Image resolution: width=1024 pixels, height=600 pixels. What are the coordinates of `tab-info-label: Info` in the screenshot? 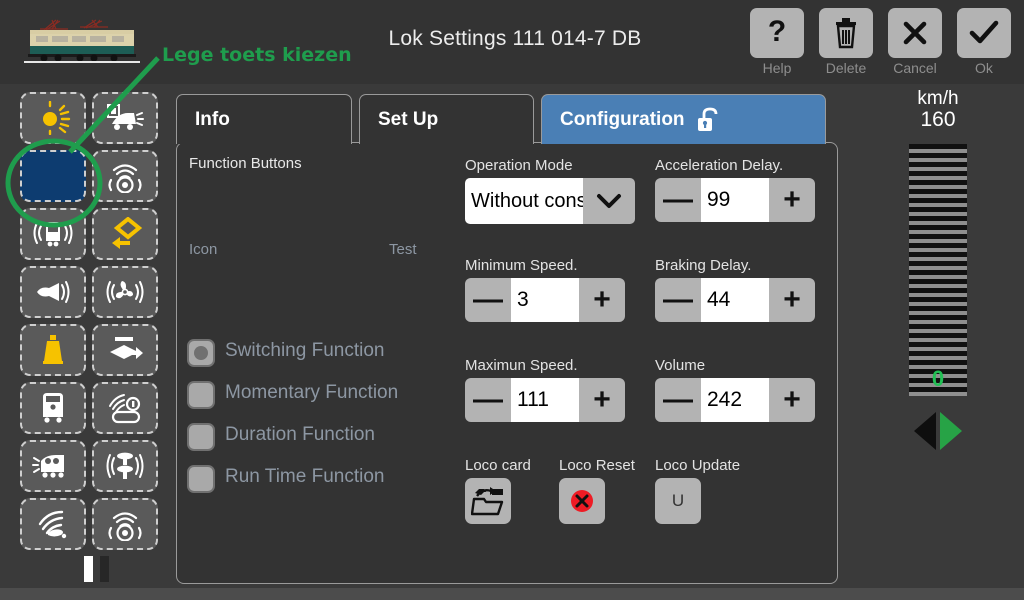 It's located at (212, 119).